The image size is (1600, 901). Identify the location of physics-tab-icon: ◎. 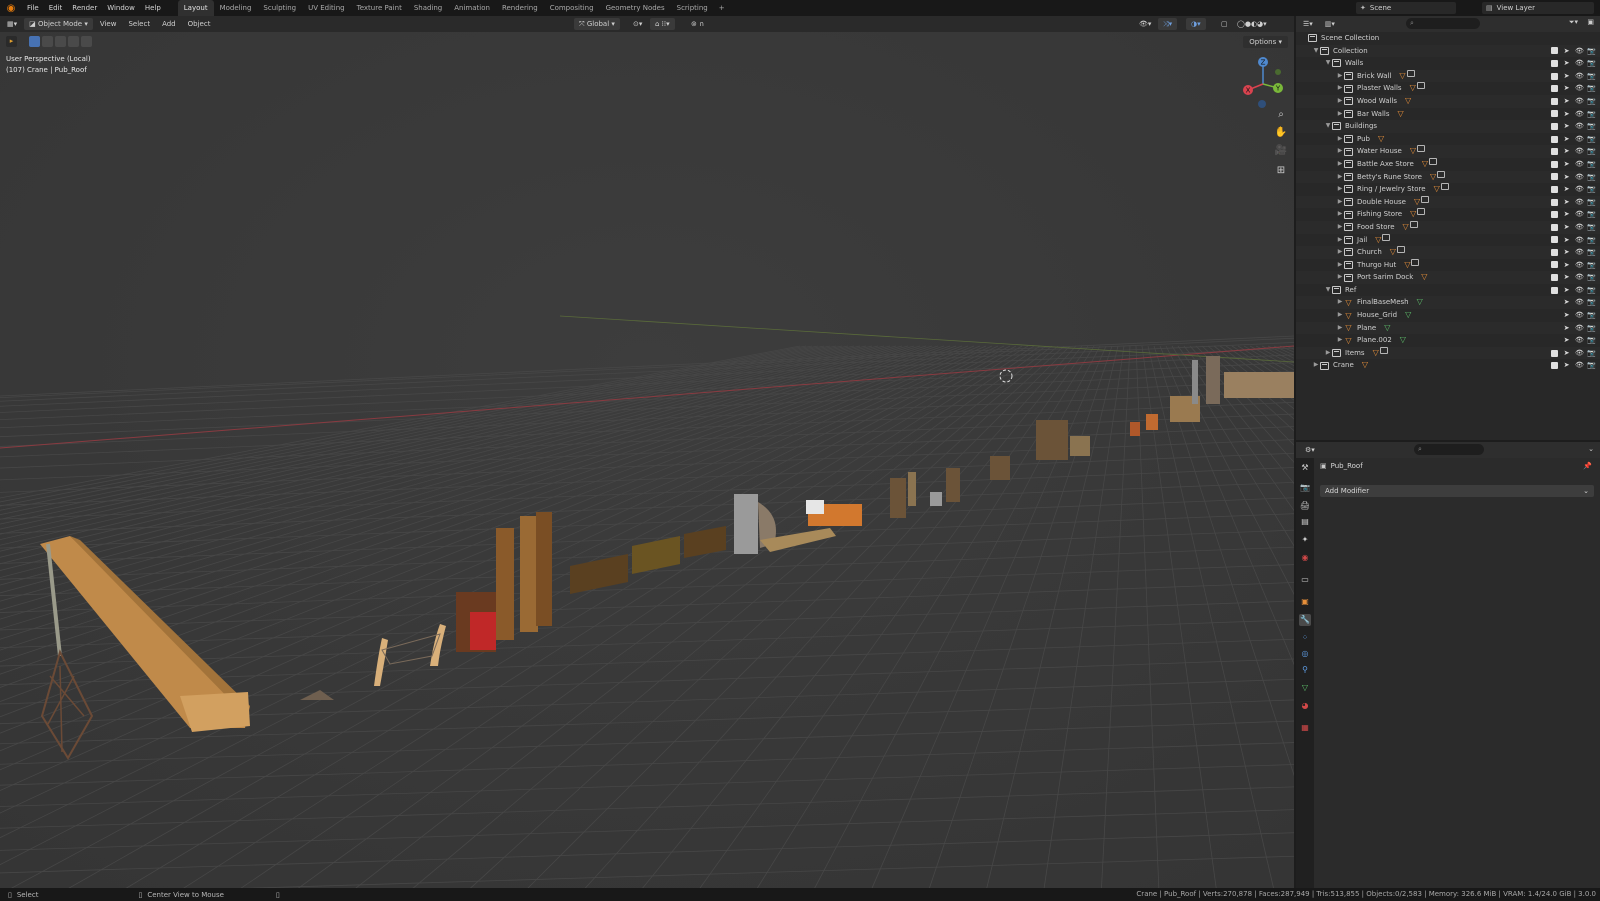
(1305, 654).